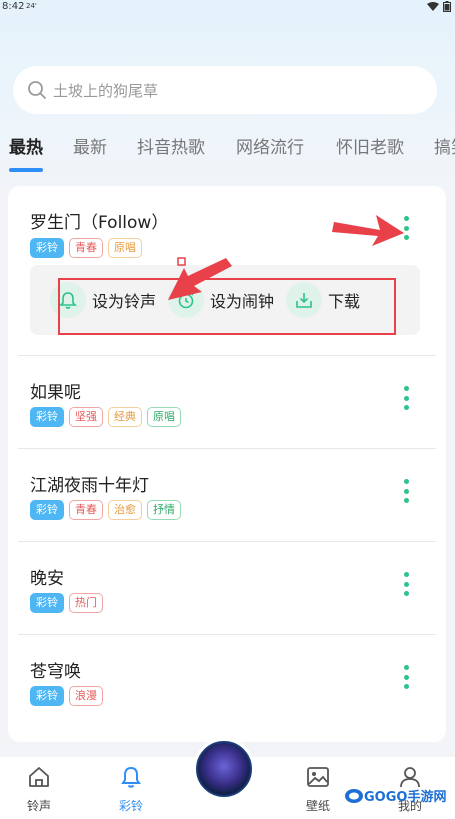  I want to click on annotation-marker, so click(181, 261).